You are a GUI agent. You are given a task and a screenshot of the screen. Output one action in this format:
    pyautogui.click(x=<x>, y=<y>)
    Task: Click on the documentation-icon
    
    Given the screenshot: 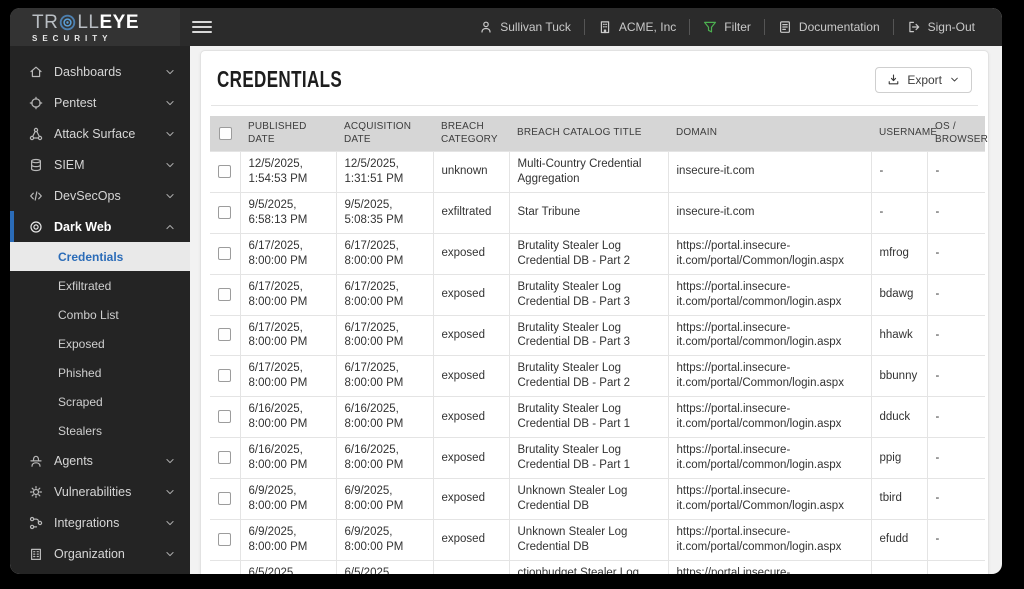 What is the action you would take?
    pyautogui.click(x=785, y=27)
    